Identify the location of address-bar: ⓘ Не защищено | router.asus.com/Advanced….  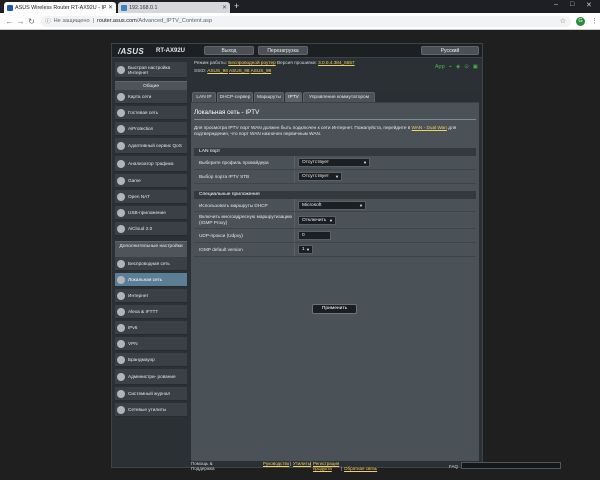
(306, 21).